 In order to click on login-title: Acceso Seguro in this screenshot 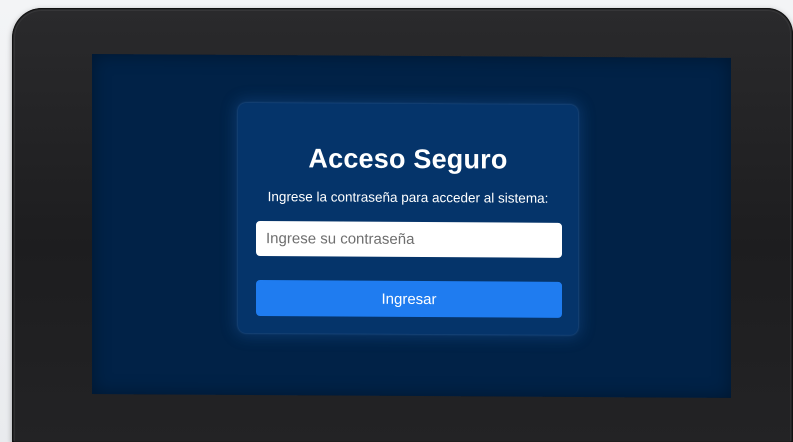, I will do `click(408, 159)`.